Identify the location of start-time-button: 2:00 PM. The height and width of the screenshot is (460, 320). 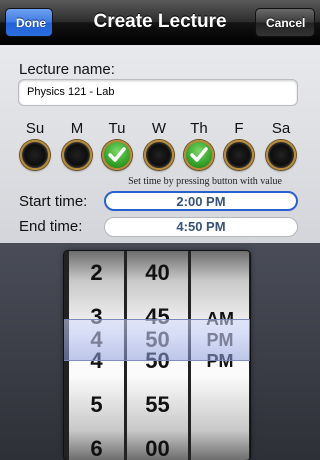
(201, 201).